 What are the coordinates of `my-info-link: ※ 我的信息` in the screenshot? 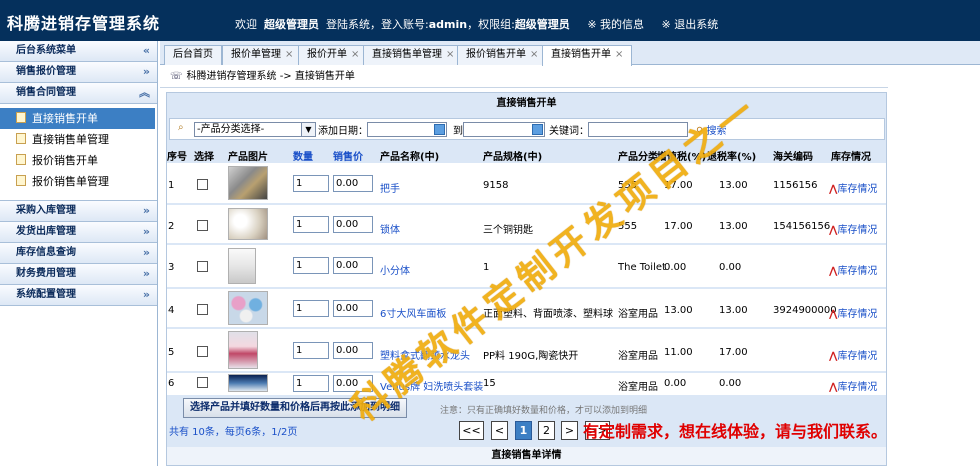 It's located at (615, 24).